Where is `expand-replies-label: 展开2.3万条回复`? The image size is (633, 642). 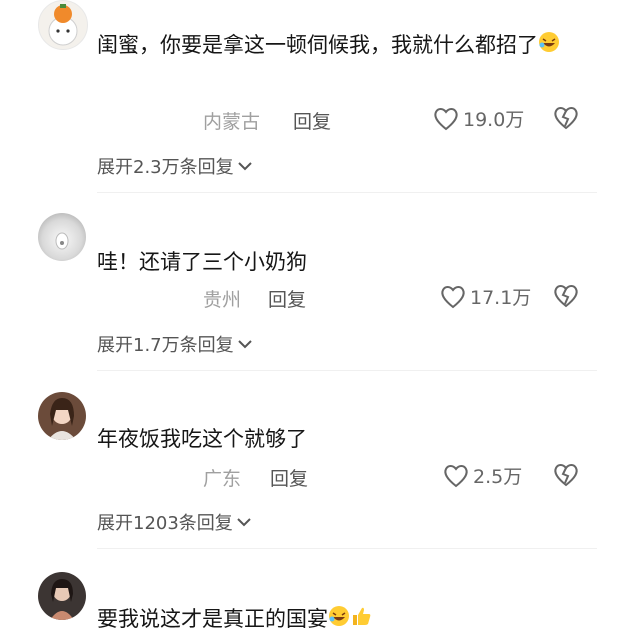 expand-replies-label: 展开2.3万条回复 is located at coordinates (165, 167).